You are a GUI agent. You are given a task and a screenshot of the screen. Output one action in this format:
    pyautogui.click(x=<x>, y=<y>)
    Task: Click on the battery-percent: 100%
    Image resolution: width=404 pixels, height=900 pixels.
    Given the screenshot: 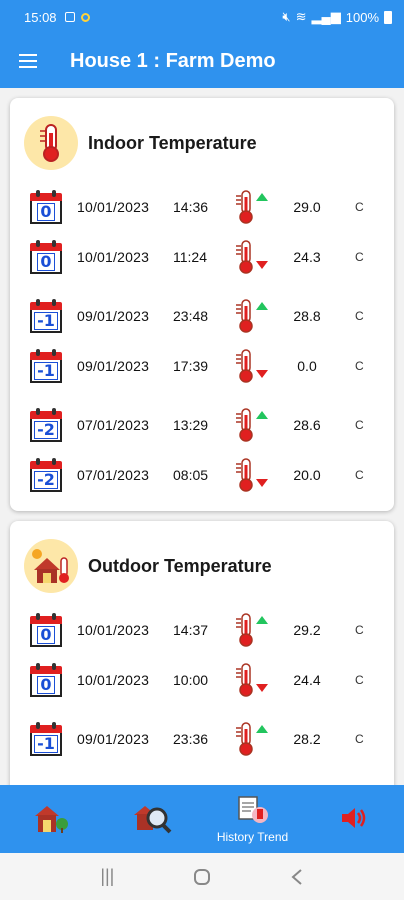 What is the action you would take?
    pyautogui.click(x=362, y=17)
    